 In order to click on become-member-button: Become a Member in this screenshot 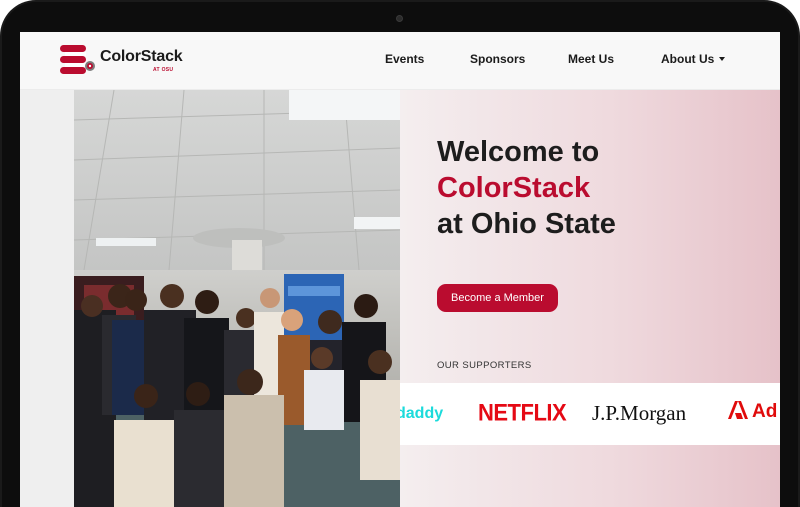, I will do `click(497, 298)`.